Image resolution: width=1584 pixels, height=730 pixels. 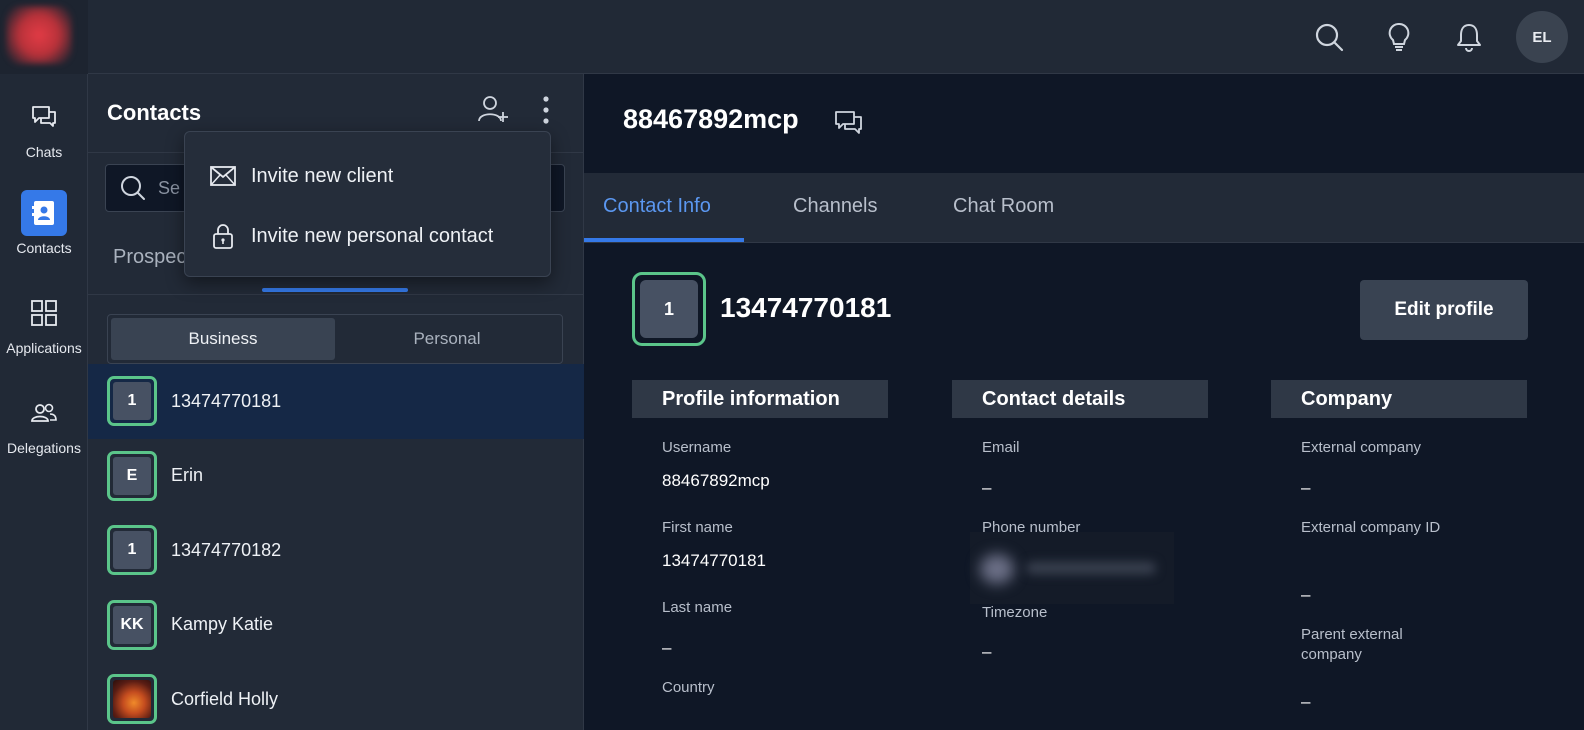 What do you see at coordinates (1444, 310) in the screenshot?
I see `edit-profile-button: Edit profile` at bounding box center [1444, 310].